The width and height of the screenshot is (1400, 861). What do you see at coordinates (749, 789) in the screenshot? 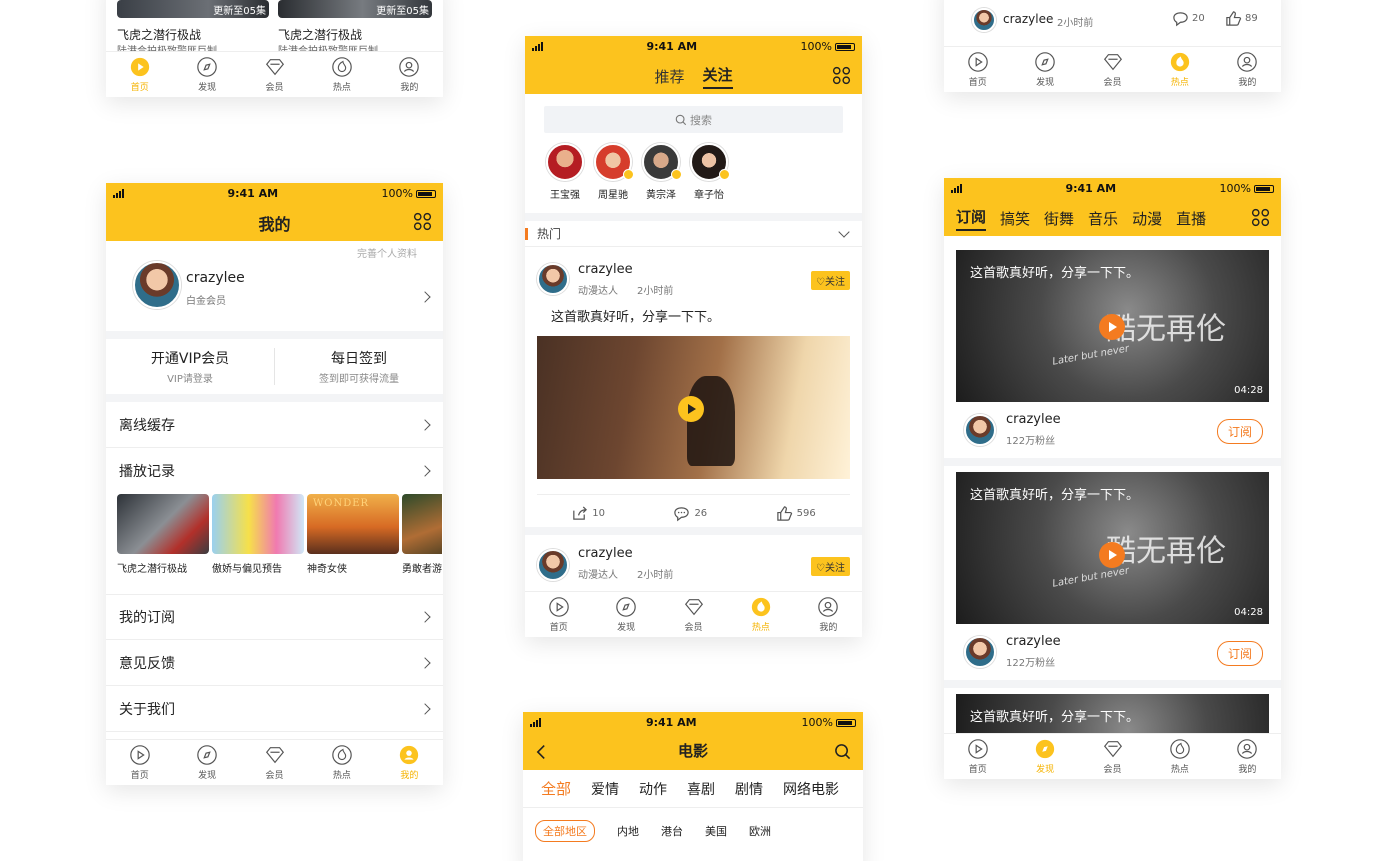
I see `category-tab: 剧情` at bounding box center [749, 789].